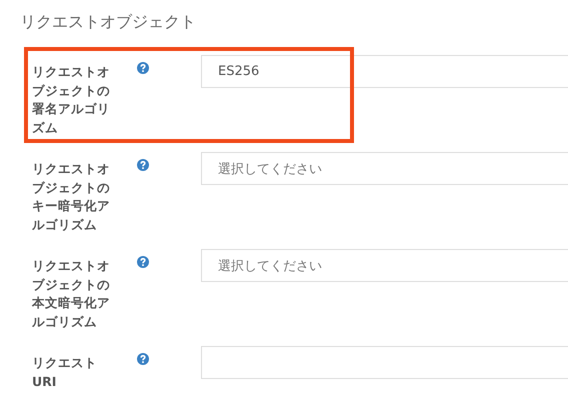  I want to click on field-label: リクエストオブジェクトの本文暗号化アルゴリズム, so click(71, 293).